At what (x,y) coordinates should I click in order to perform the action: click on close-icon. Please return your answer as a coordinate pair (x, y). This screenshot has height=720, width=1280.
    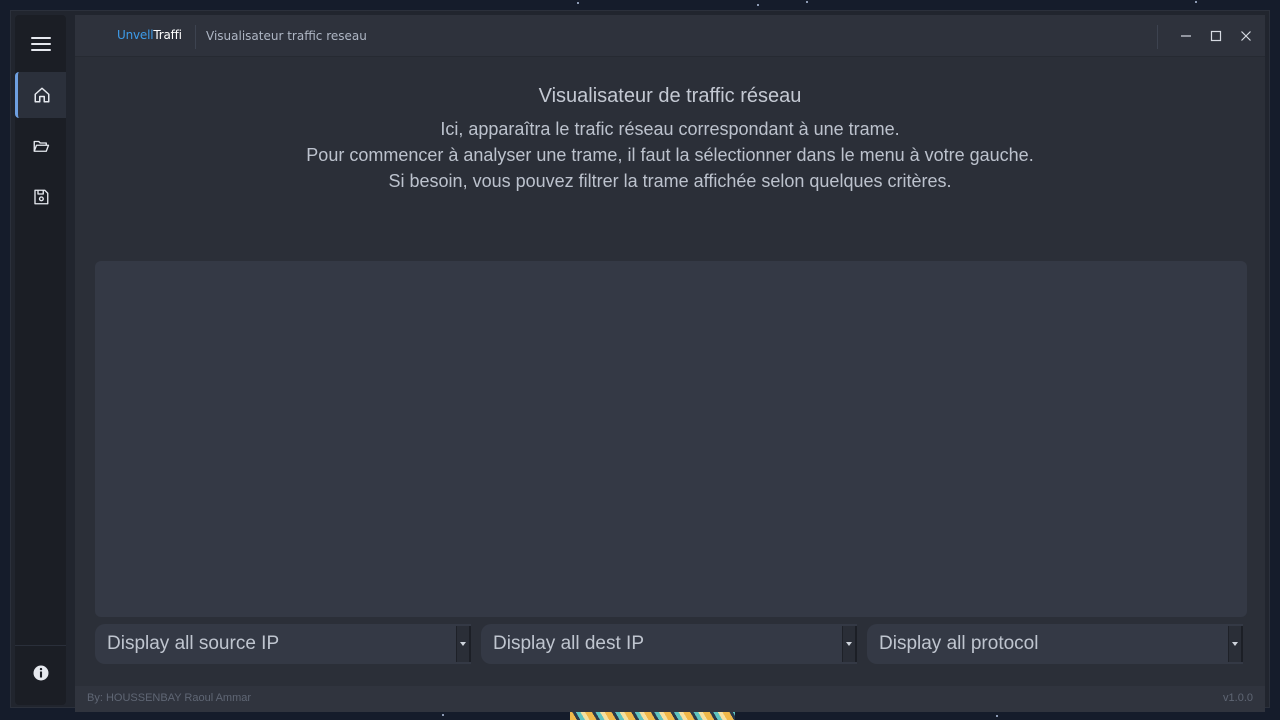
    Looking at the image, I should click on (1246, 36).